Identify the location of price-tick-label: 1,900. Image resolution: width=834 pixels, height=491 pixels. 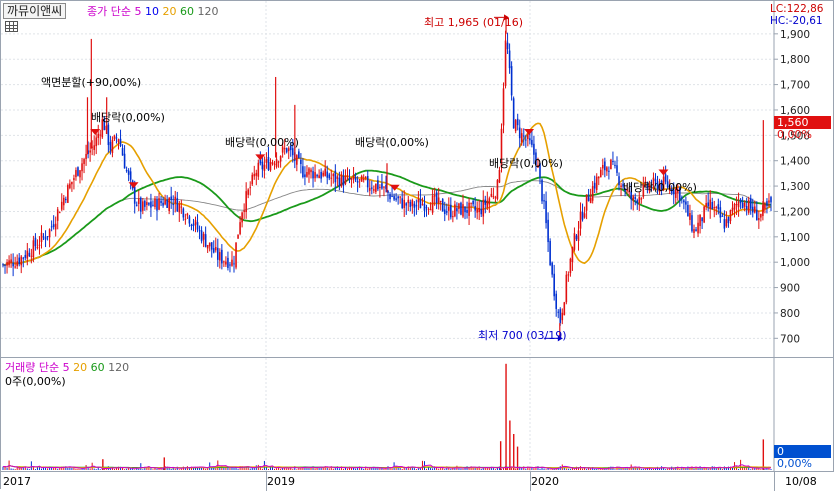
(795, 35).